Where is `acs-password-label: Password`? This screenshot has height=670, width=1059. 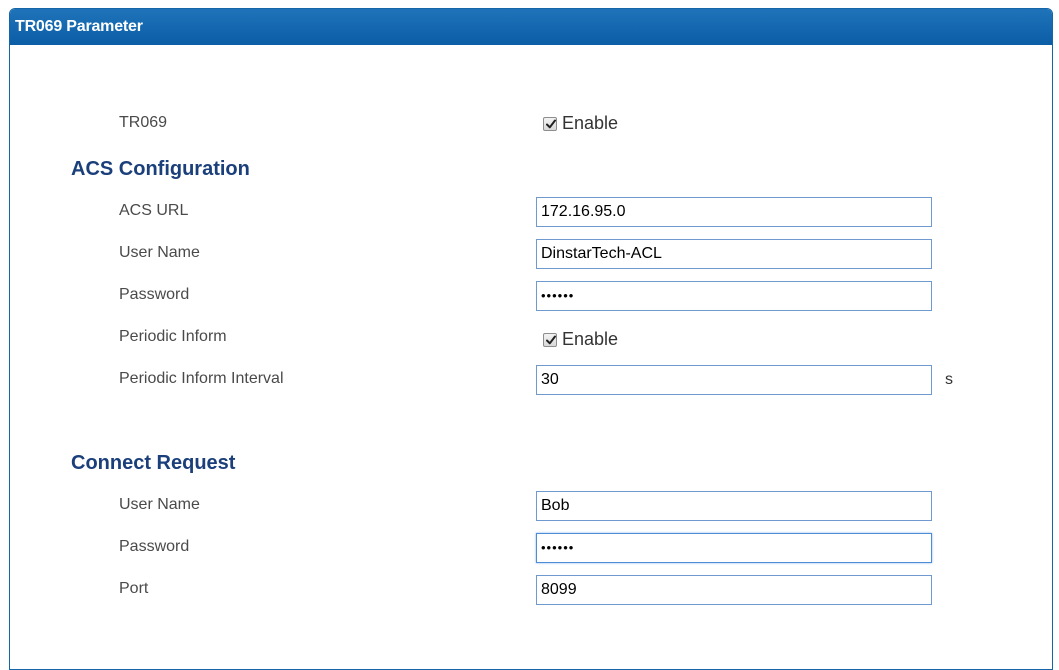 acs-password-label: Password is located at coordinates (154, 294).